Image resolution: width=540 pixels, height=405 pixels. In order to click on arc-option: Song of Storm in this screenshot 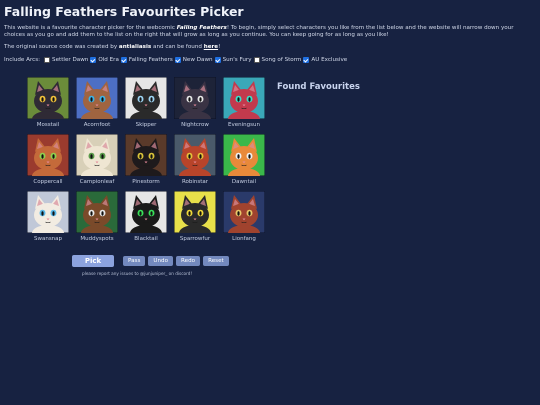, I will do `click(277, 60)`.